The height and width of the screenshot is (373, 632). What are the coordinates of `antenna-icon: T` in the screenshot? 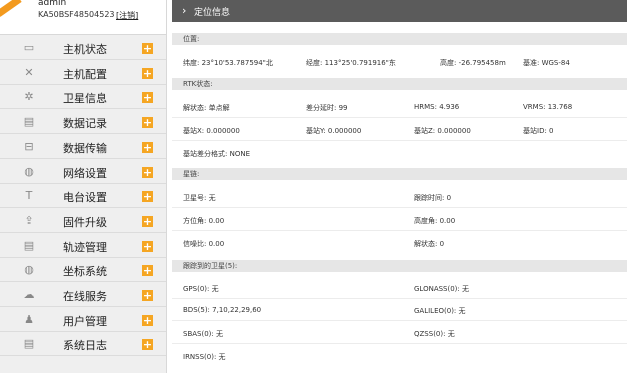 It's located at (29, 196).